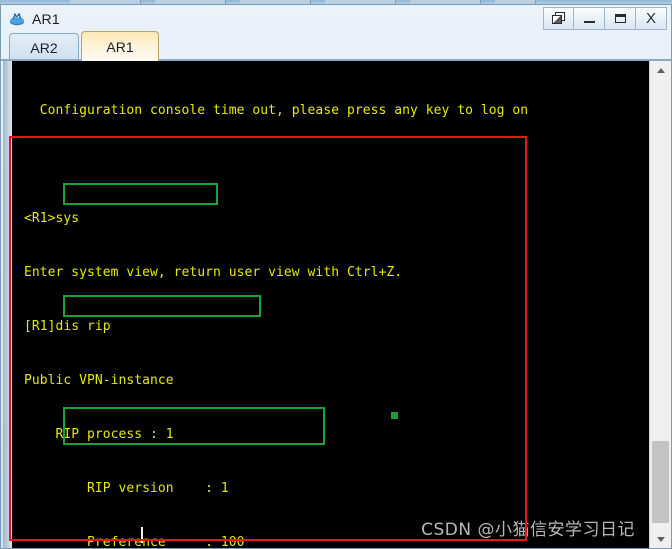 Image resolution: width=672 pixels, height=549 pixels. I want to click on terminal-line: Public VPN-instance, so click(99, 380).